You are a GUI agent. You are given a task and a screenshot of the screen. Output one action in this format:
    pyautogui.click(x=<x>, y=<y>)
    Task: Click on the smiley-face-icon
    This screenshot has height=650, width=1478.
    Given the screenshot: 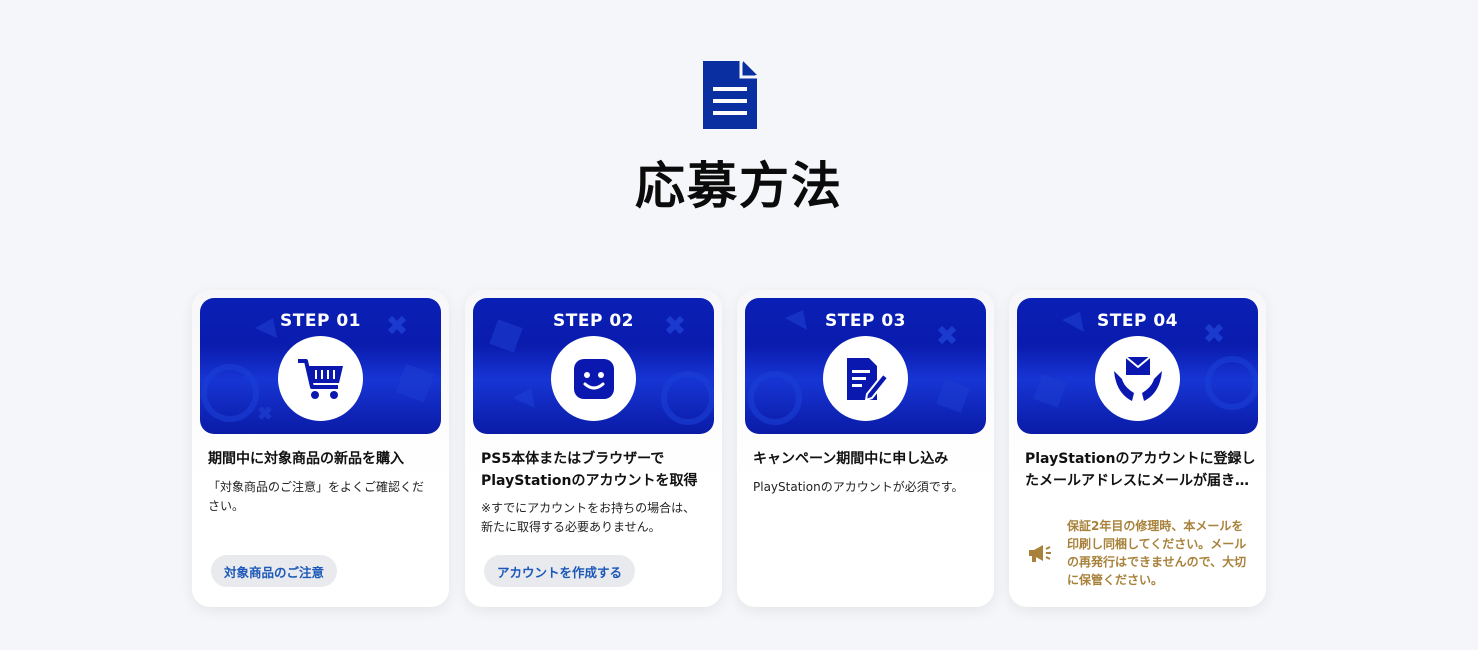 What is the action you would take?
    pyautogui.click(x=593, y=378)
    